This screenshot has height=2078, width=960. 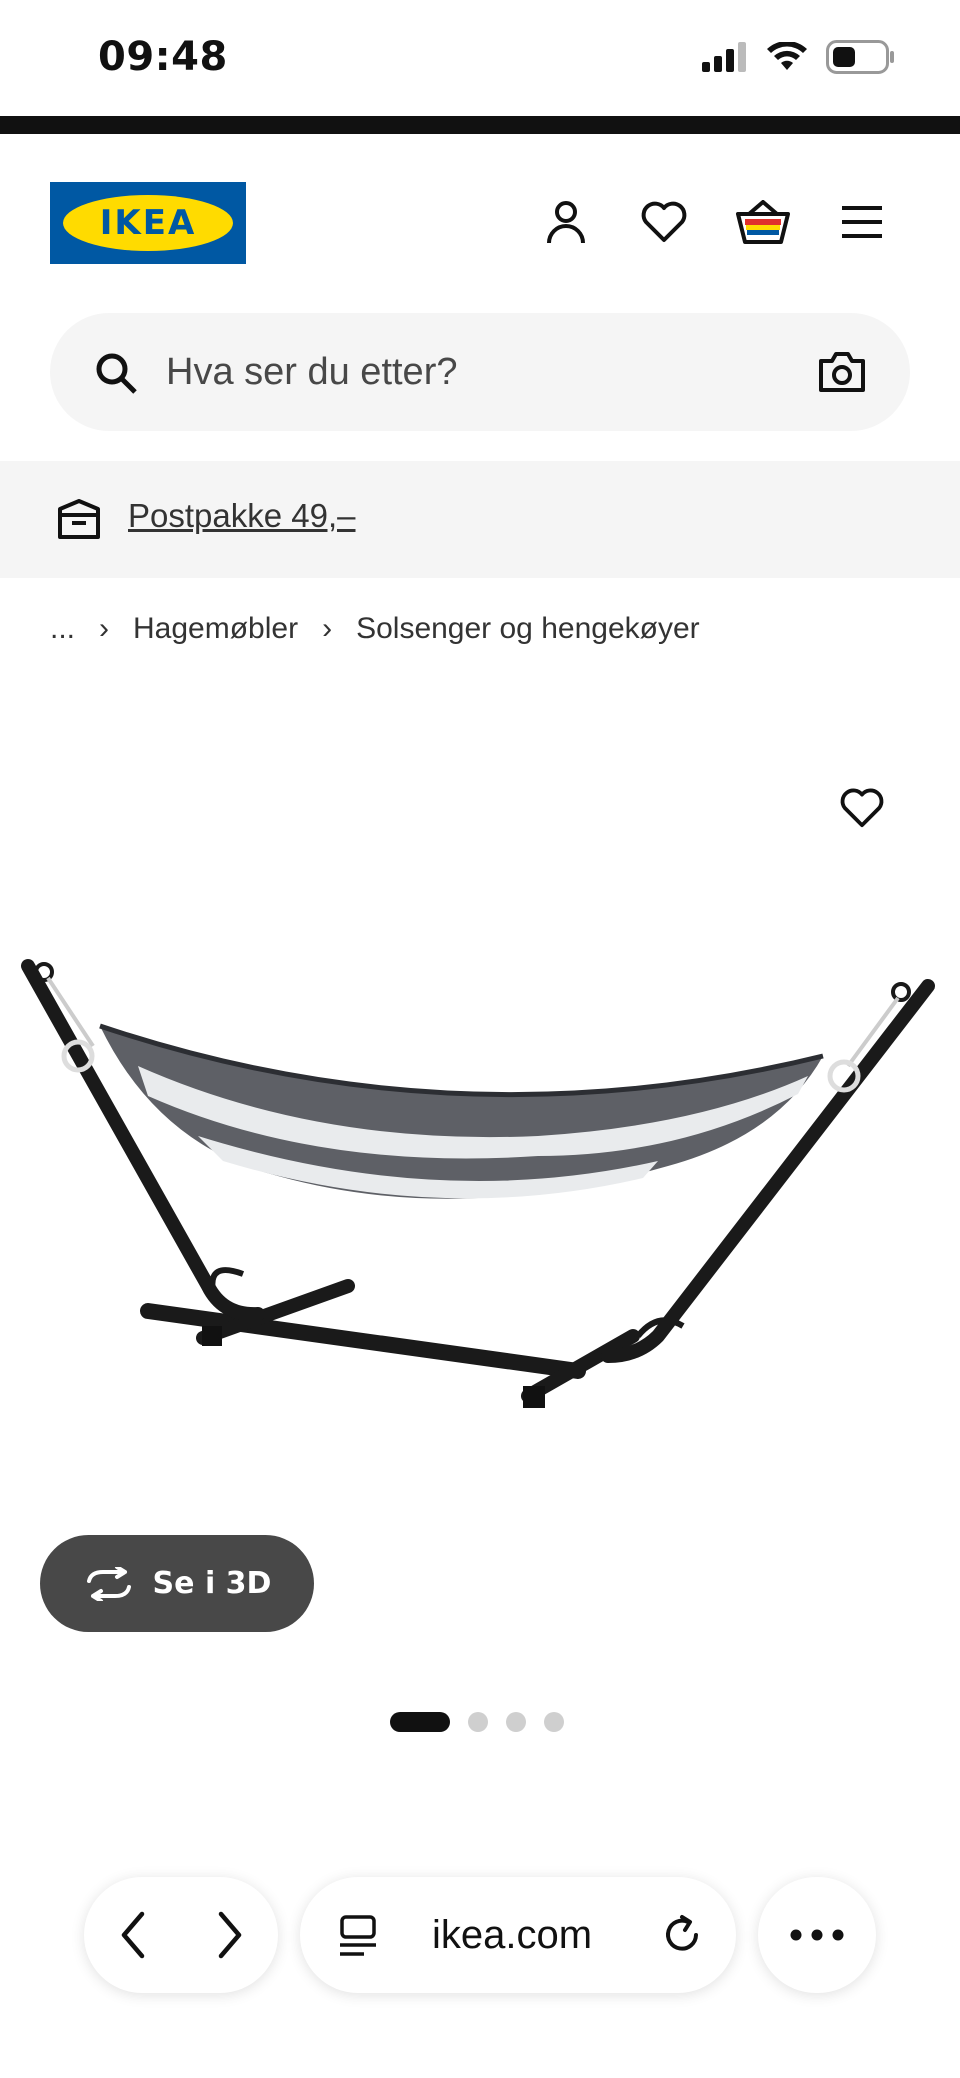 I want to click on battery-icon, so click(x=860, y=57).